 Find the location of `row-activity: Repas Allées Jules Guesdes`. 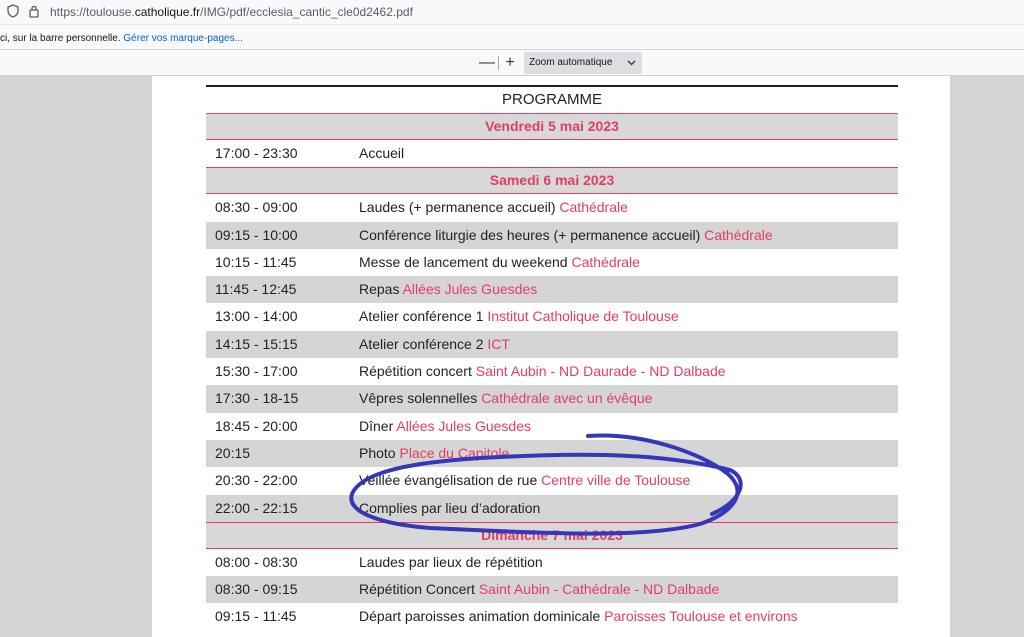

row-activity: Repas Allées Jules Guesdes is located at coordinates (448, 289).